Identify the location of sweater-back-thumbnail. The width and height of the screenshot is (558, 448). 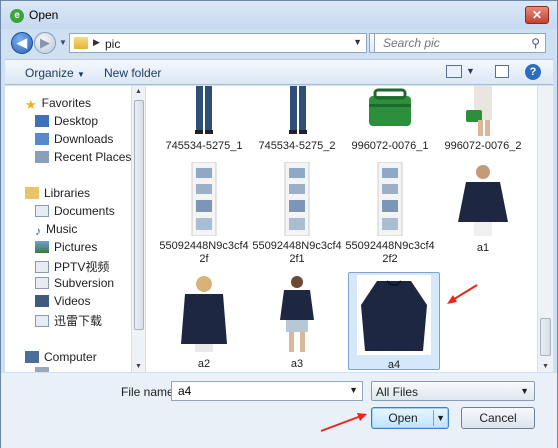
(204, 314).